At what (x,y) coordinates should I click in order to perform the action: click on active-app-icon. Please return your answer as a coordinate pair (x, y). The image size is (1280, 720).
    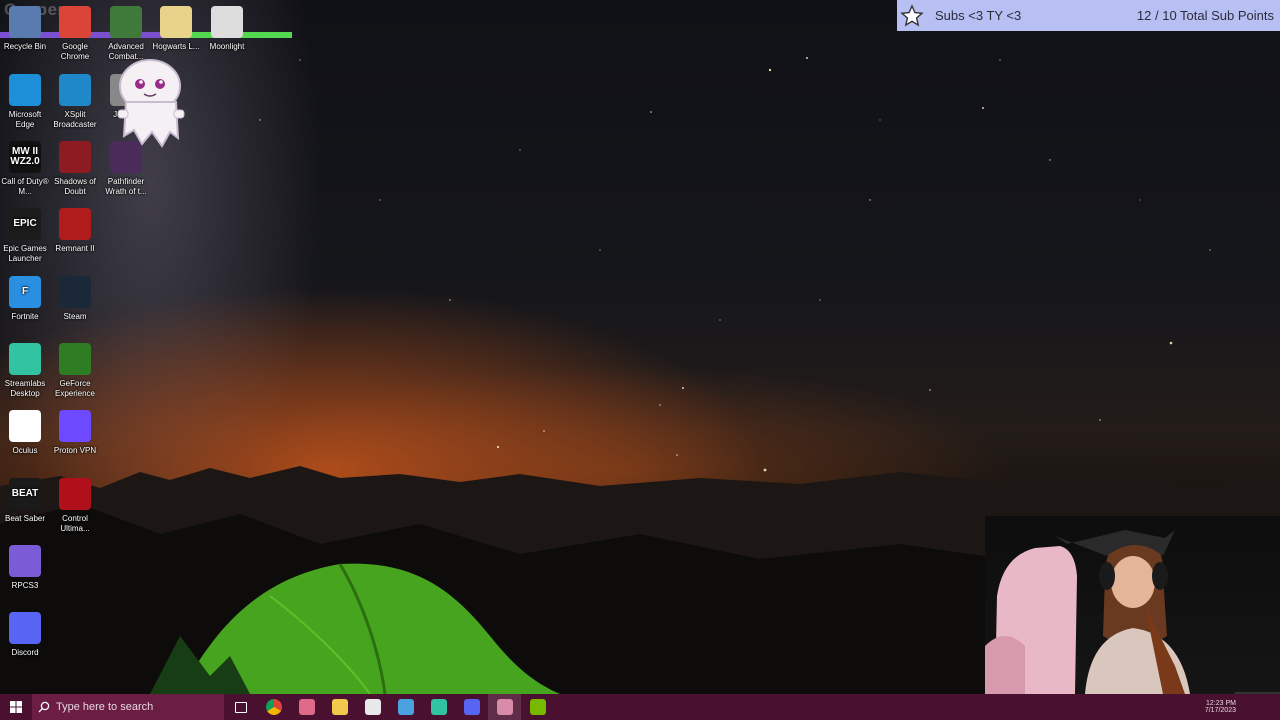
    Looking at the image, I should click on (504, 707).